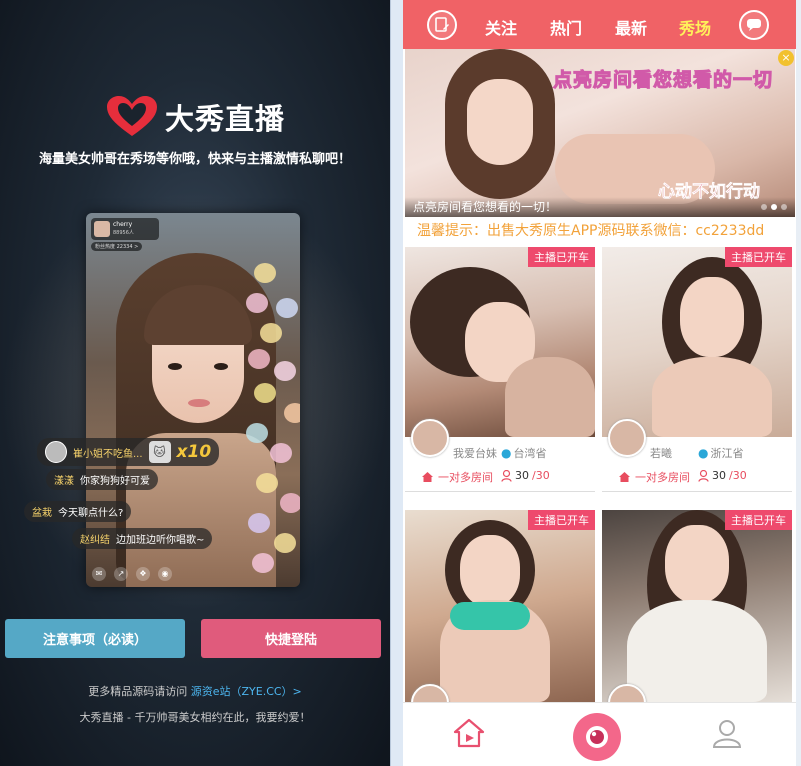 This screenshot has width=801, height=766. What do you see at coordinates (600, 133) in the screenshot?
I see `promo-banner: 点亮房间看您想看的一切 心动不如行动 点亮房间看您想看的一切！` at bounding box center [600, 133].